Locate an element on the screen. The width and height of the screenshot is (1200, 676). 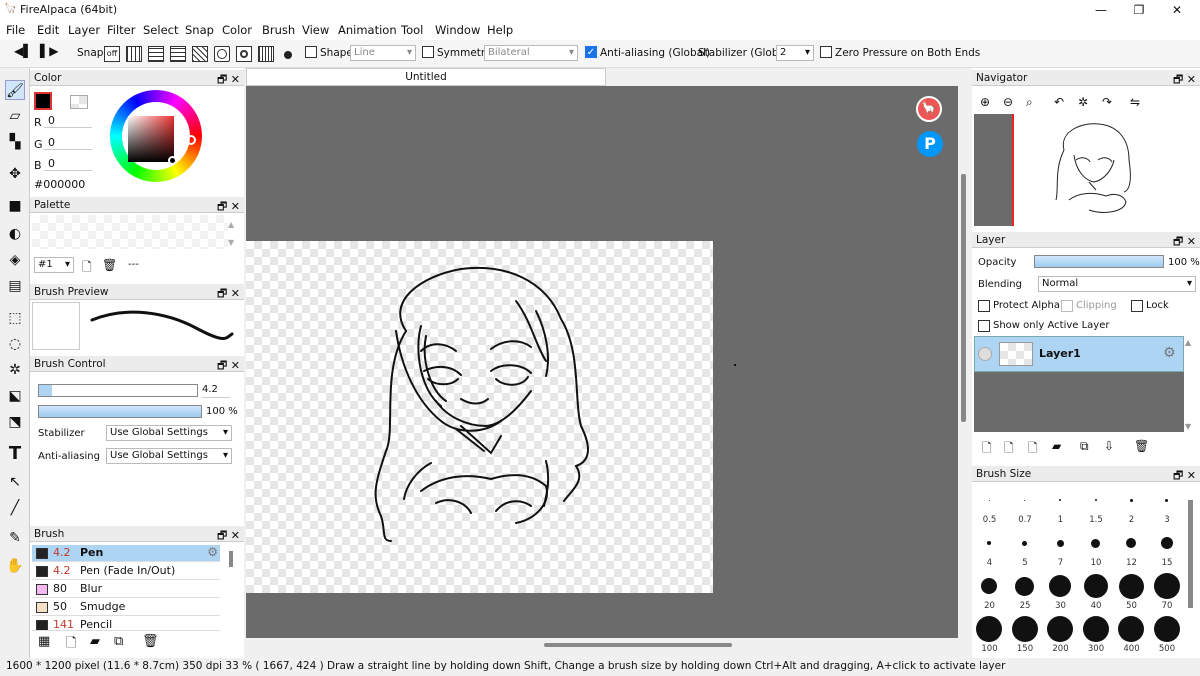
delete-brush-icon: 🗑 is located at coordinates (150, 641).